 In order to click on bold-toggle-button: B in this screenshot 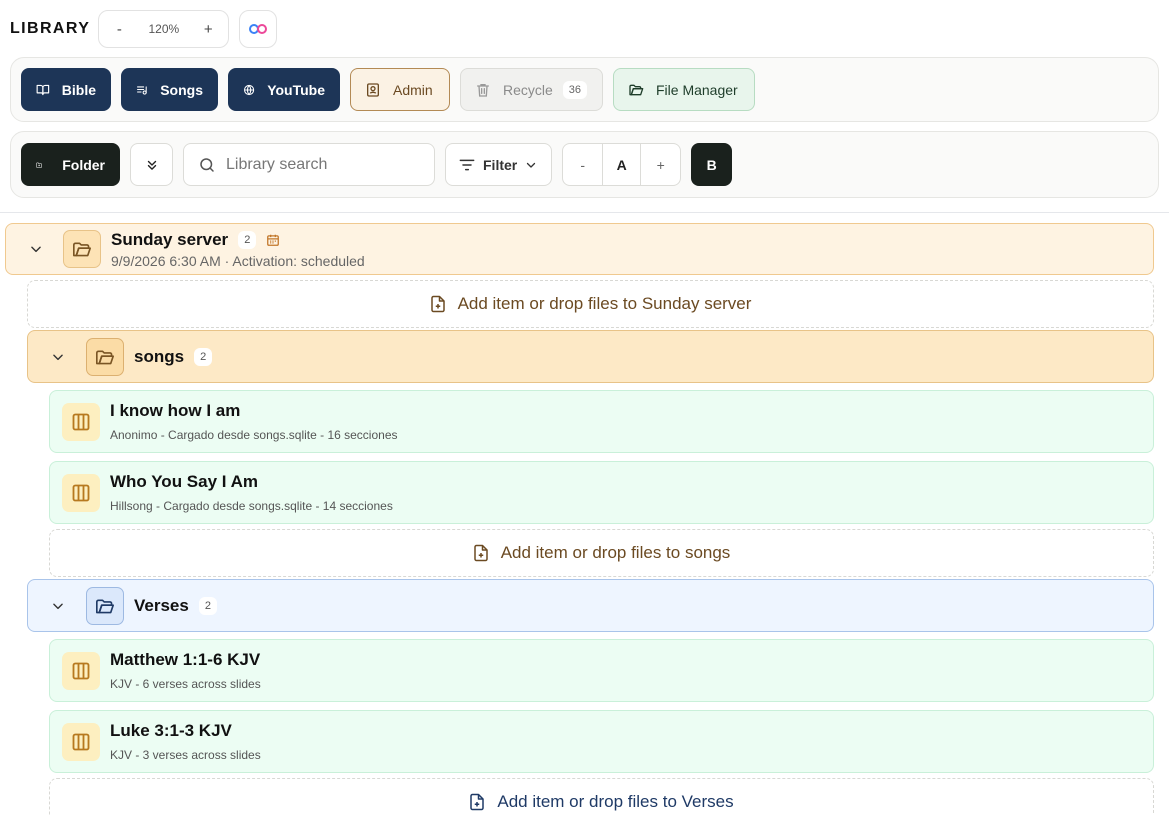, I will do `click(712, 164)`.